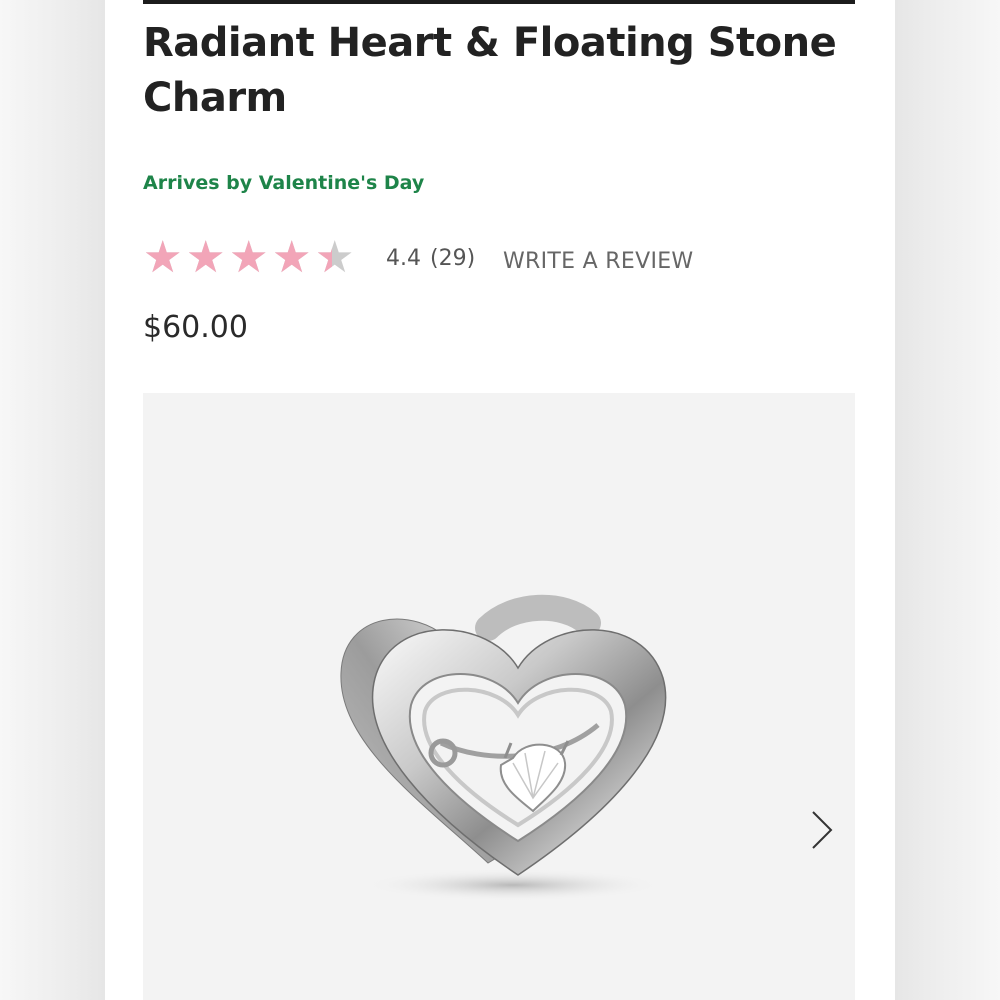  I want to click on star-rating: ★★★★★★★★★★, so click(250, 258).